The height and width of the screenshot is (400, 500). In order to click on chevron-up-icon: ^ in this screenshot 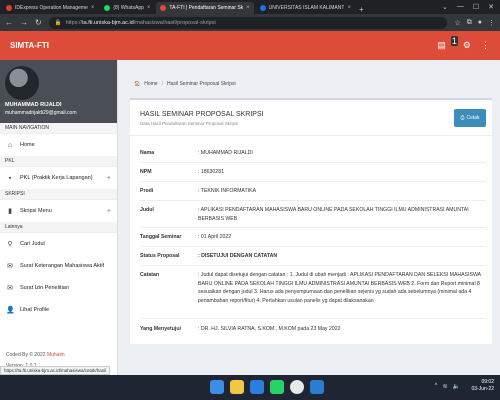, I will do `click(436, 386)`.